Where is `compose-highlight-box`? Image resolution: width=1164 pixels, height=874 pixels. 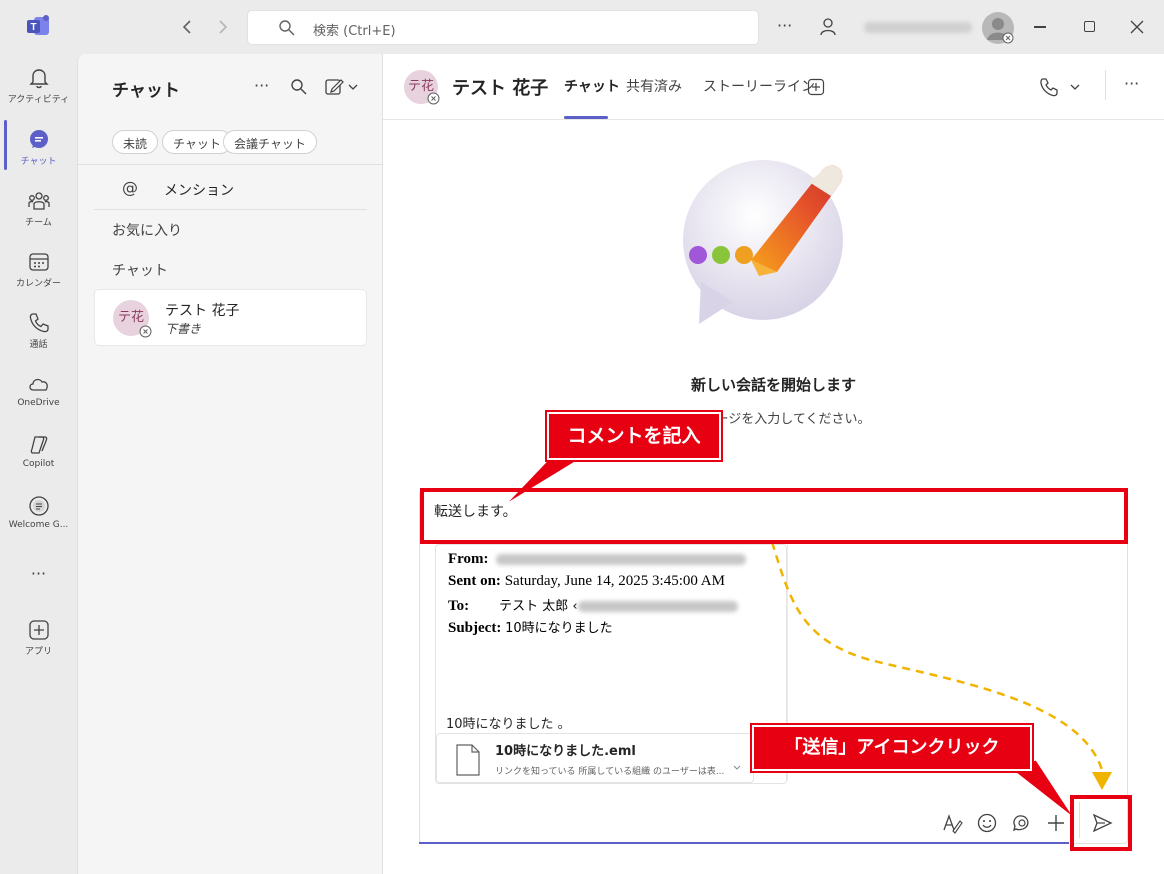 compose-highlight-box is located at coordinates (774, 516).